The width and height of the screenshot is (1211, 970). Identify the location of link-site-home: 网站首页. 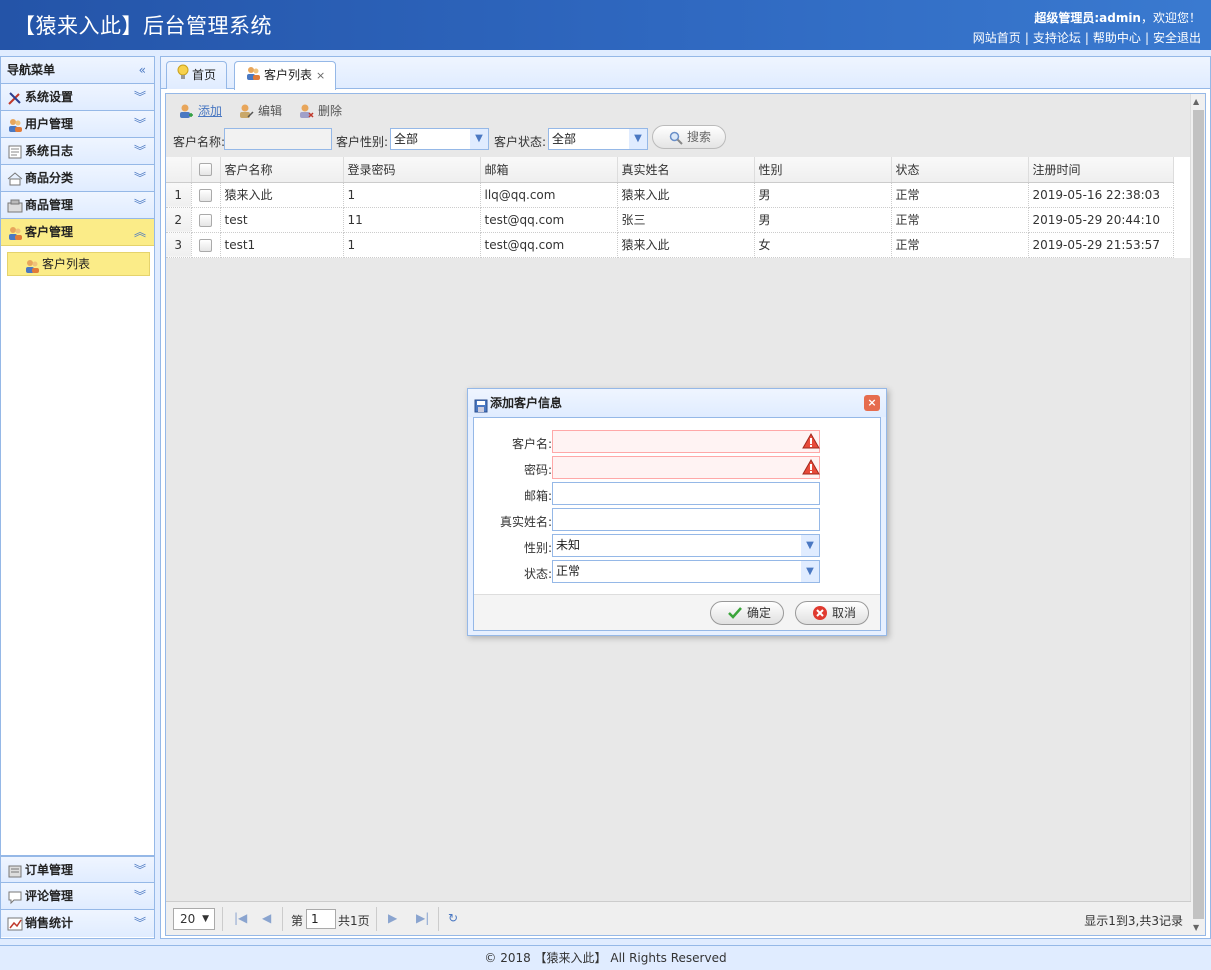
(997, 38).